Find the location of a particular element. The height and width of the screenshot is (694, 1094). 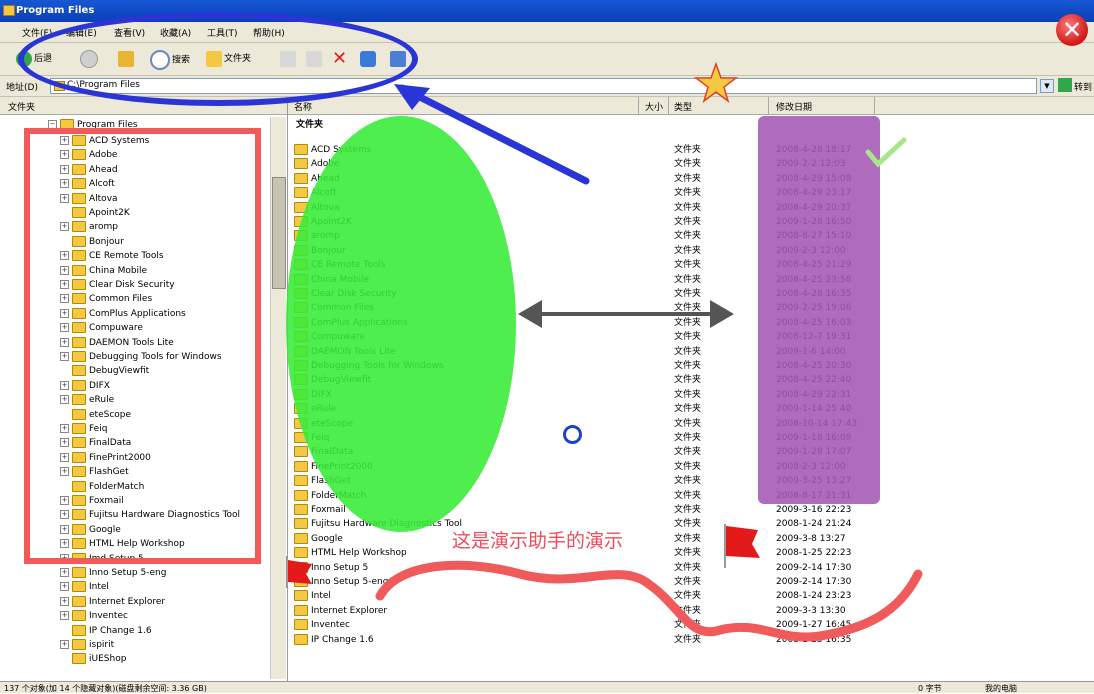

annotation-text: 这是演示助手的演示 is located at coordinates (538, 541).